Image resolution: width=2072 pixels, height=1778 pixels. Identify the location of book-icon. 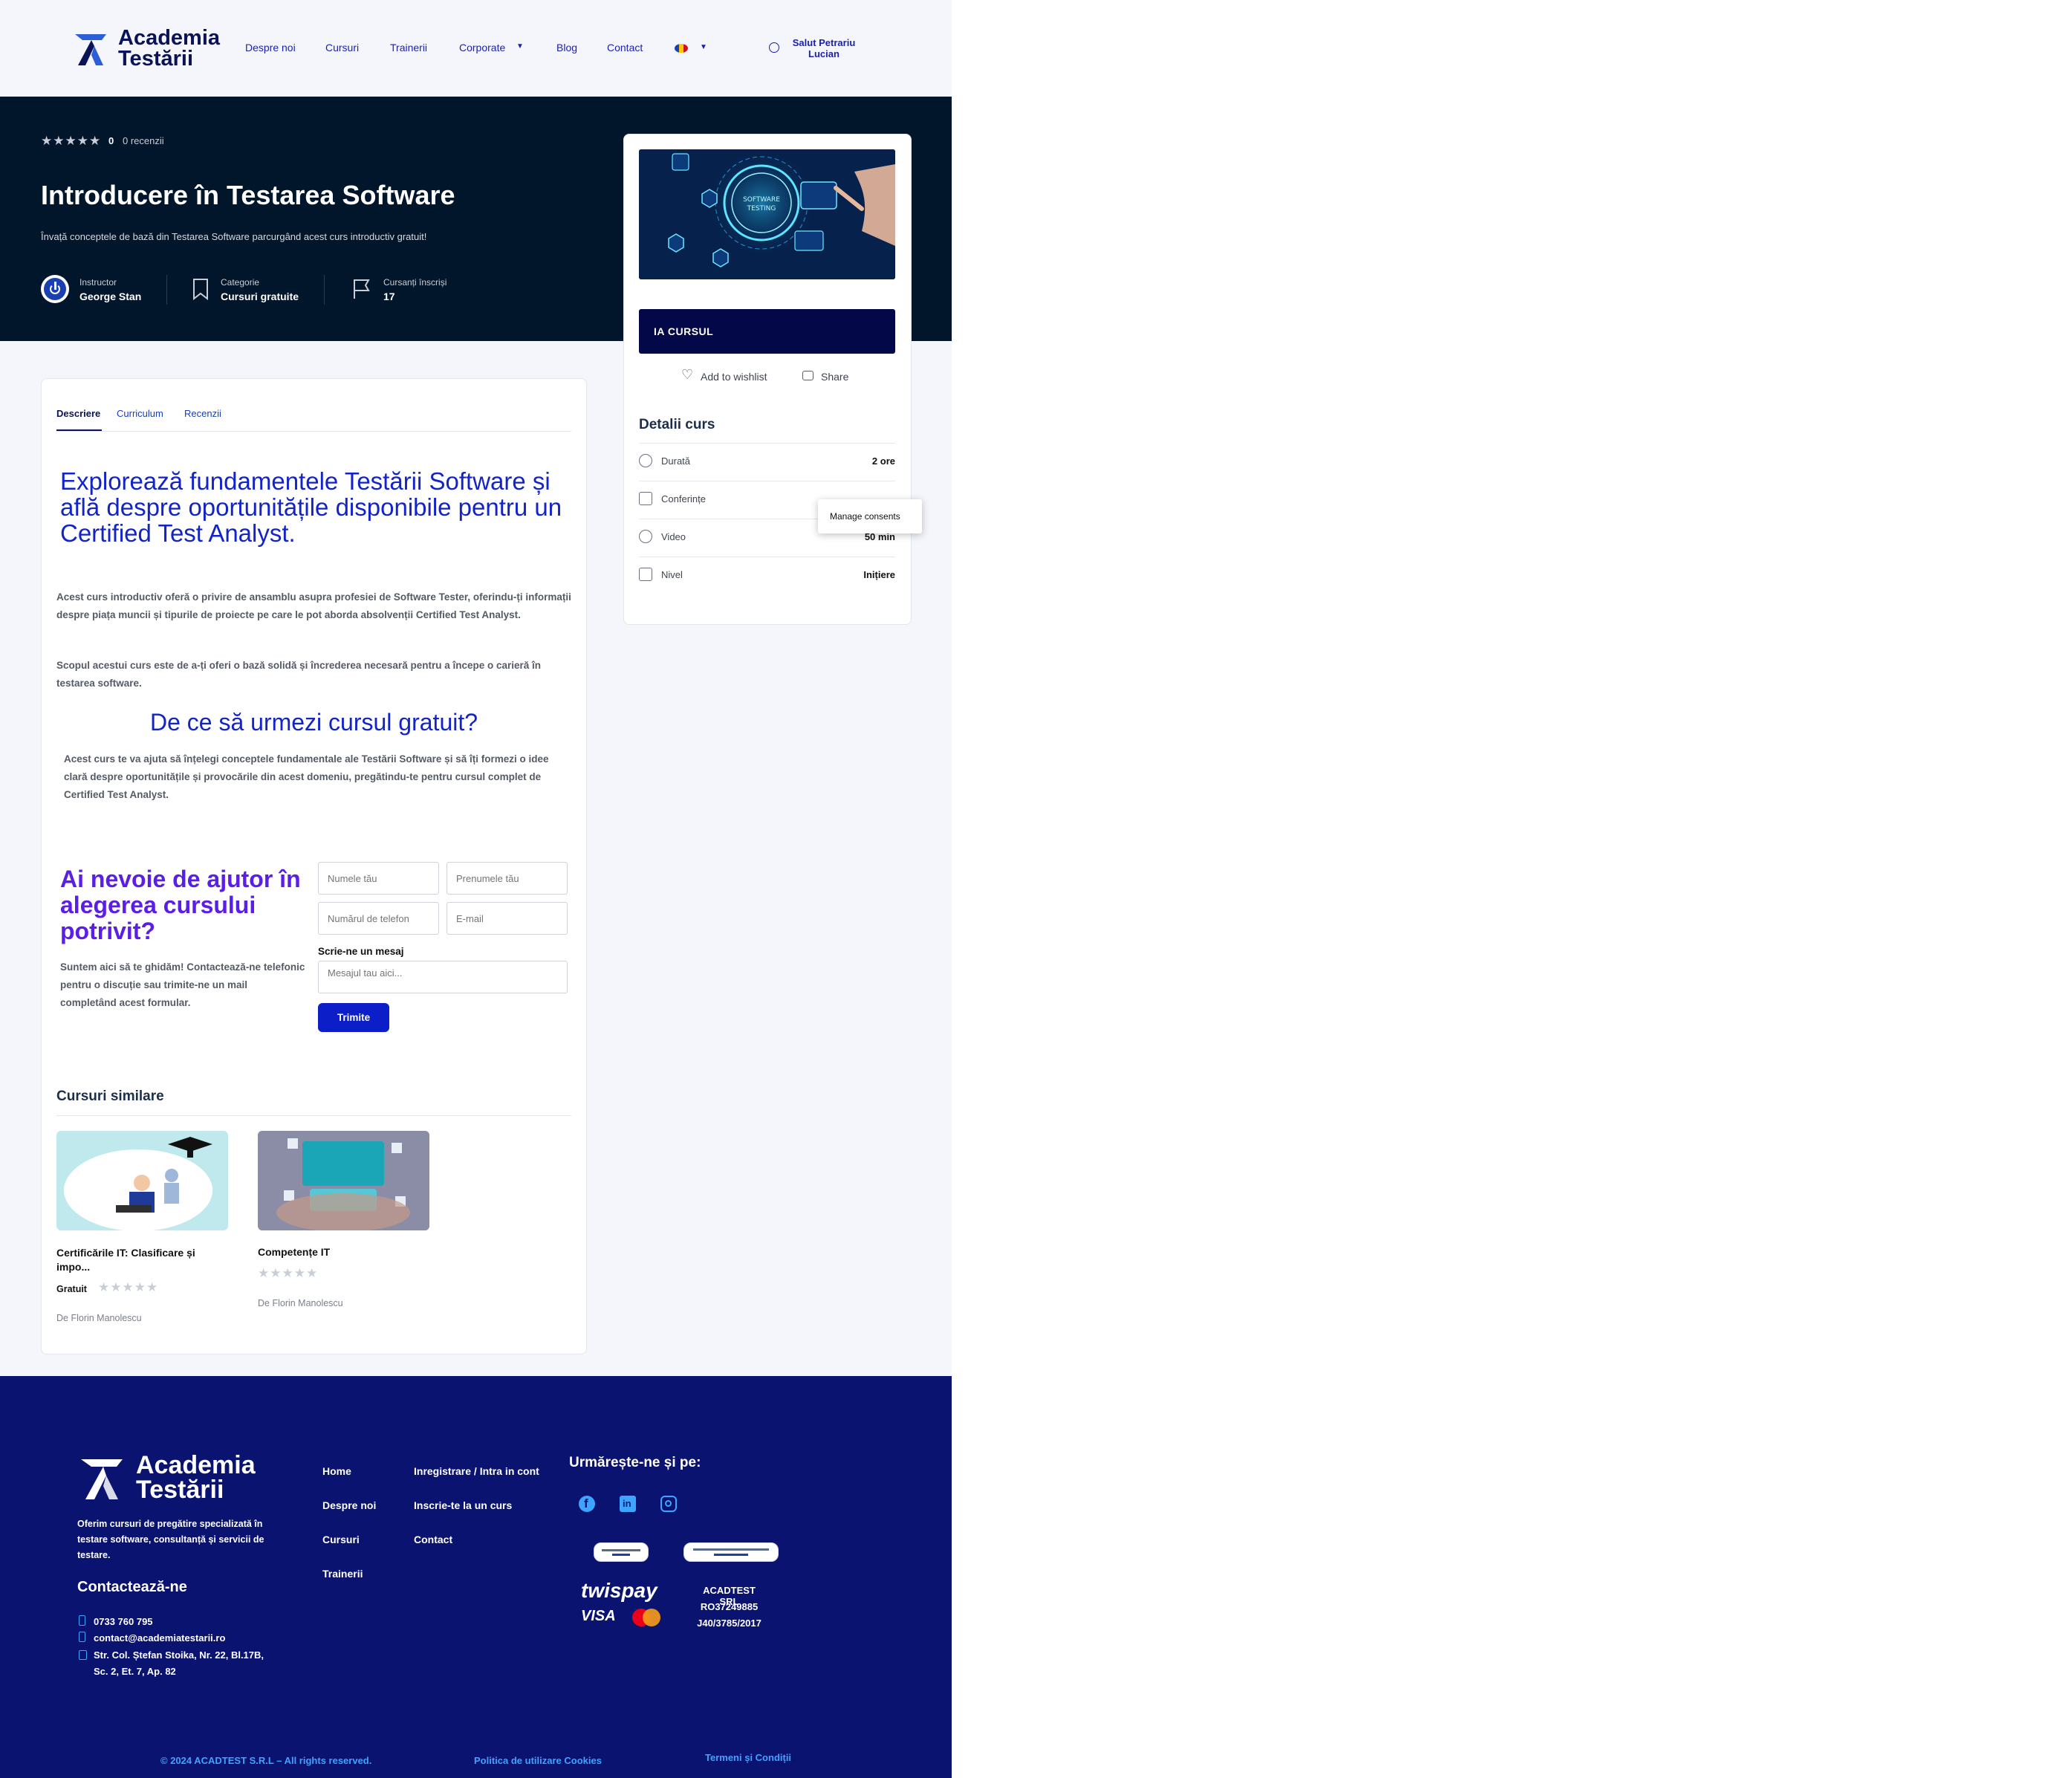
(645, 498).